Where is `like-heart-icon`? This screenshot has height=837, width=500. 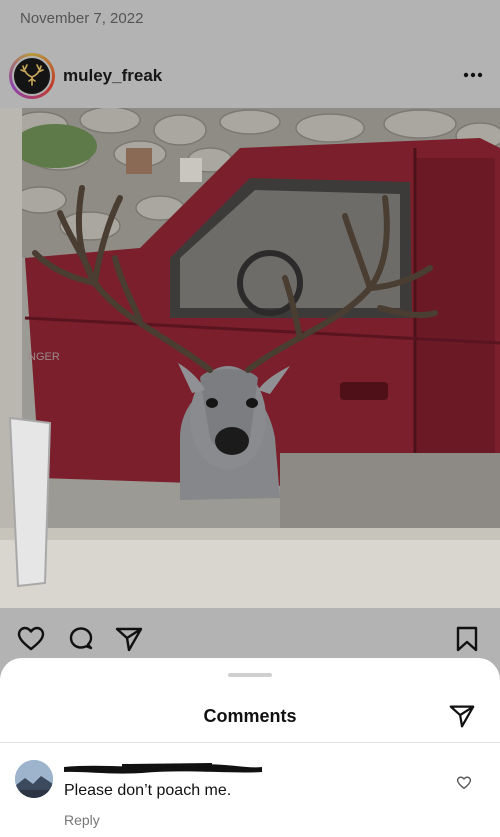 like-heart-icon is located at coordinates (31, 639).